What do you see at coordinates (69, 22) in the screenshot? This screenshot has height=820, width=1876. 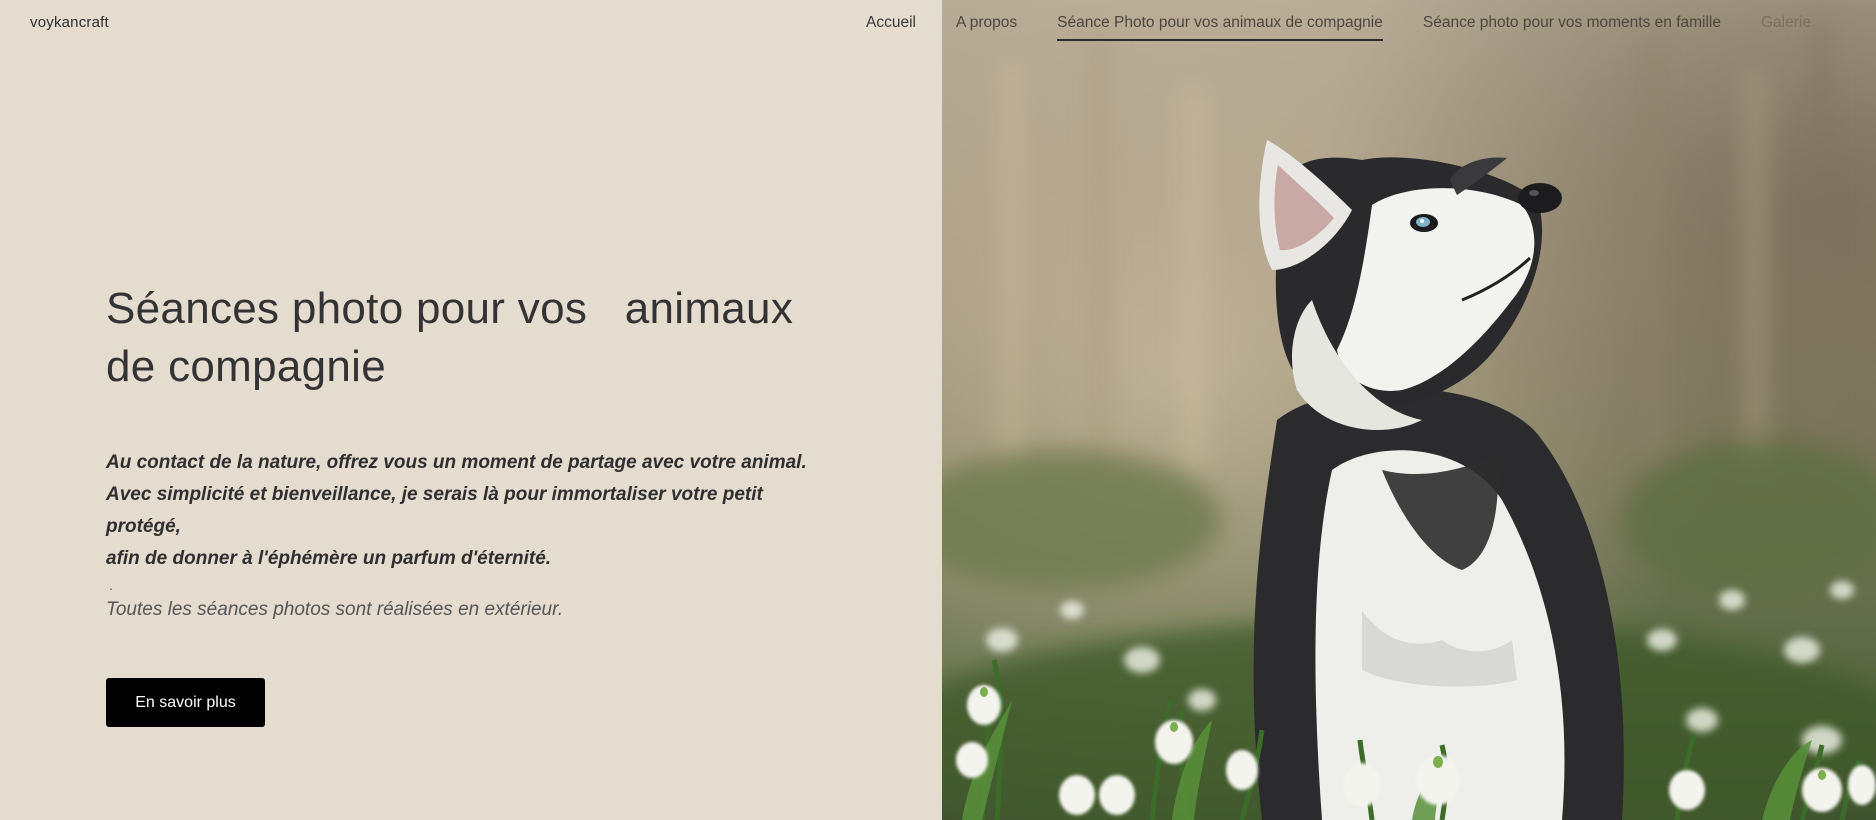 I see `site-title-logo: voykancraft` at bounding box center [69, 22].